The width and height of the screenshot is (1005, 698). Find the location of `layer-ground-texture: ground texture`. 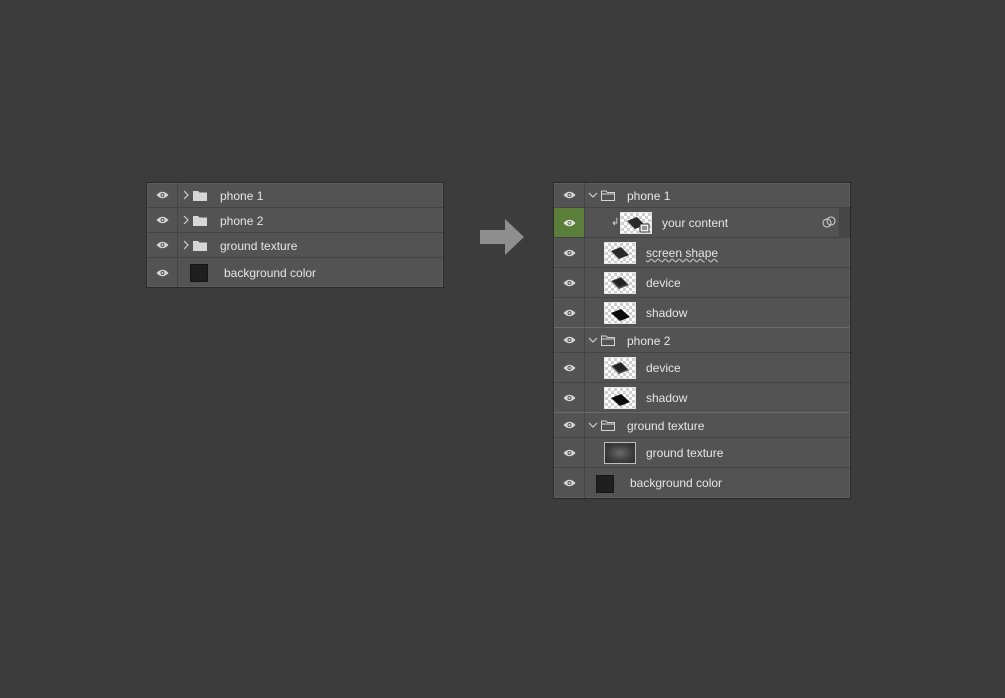

layer-ground-texture: ground texture is located at coordinates (702, 453).